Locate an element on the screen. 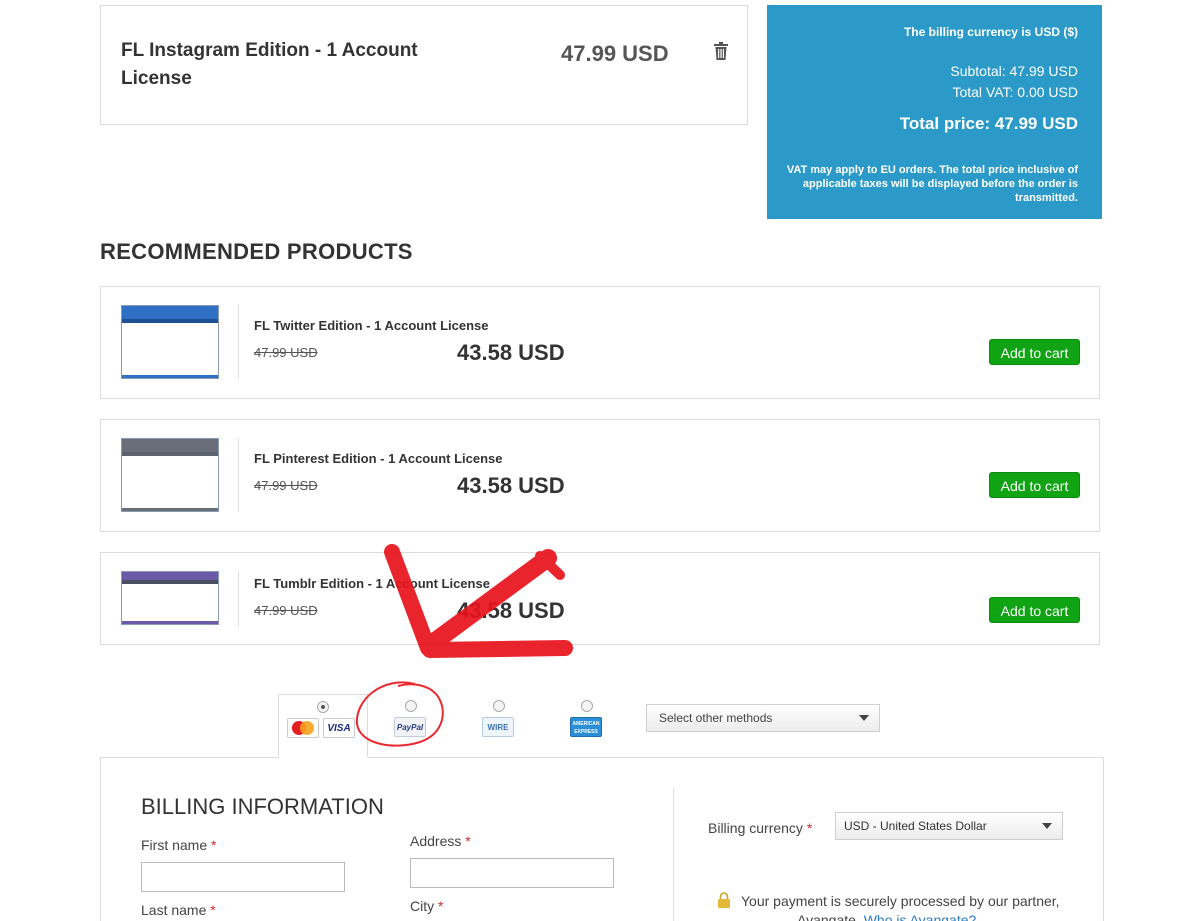 The image size is (1200, 921). first-name-label: First name * is located at coordinates (178, 845).